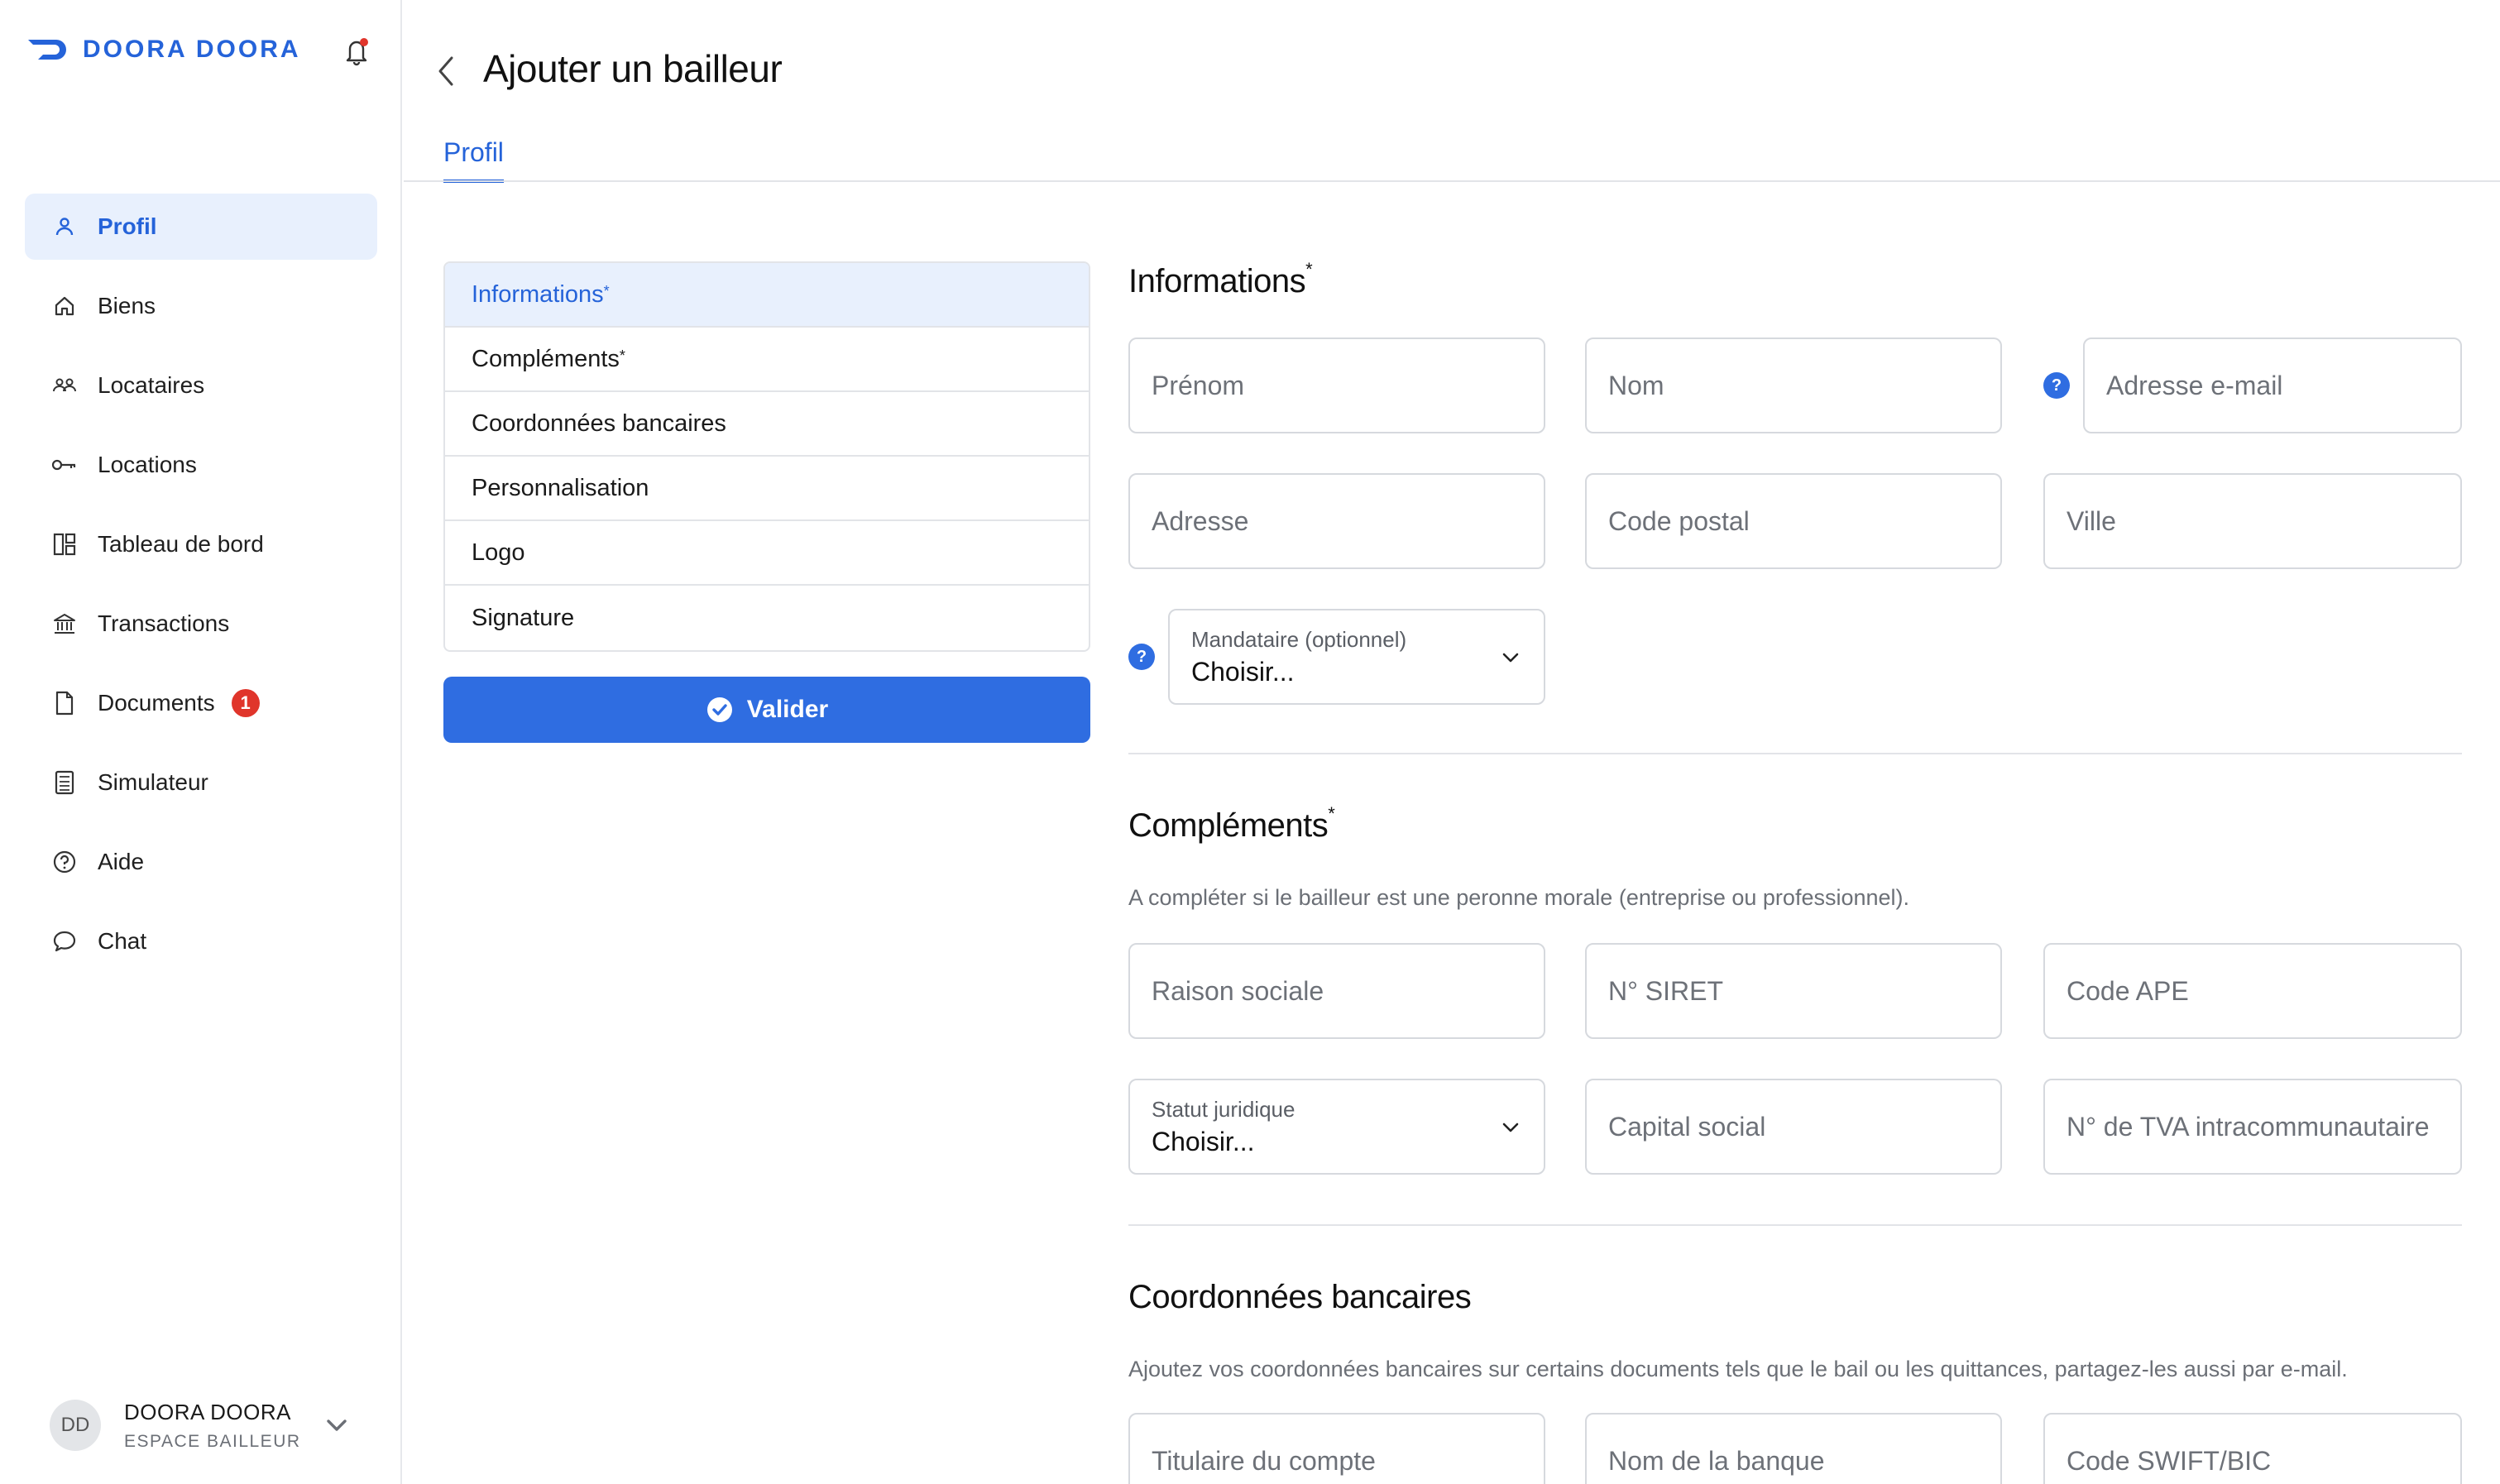  I want to click on section-nav-personnalisation: Personnalisation, so click(767, 489).